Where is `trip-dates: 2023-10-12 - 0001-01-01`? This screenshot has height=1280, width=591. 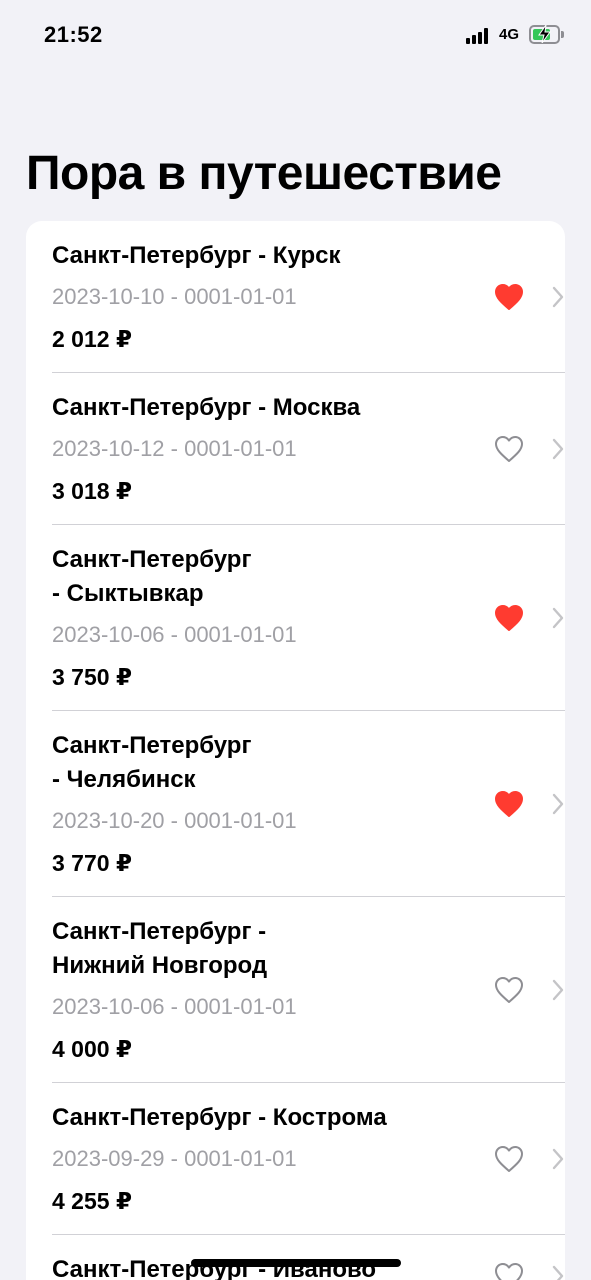 trip-dates: 2023-10-12 - 0001-01-01 is located at coordinates (174, 448).